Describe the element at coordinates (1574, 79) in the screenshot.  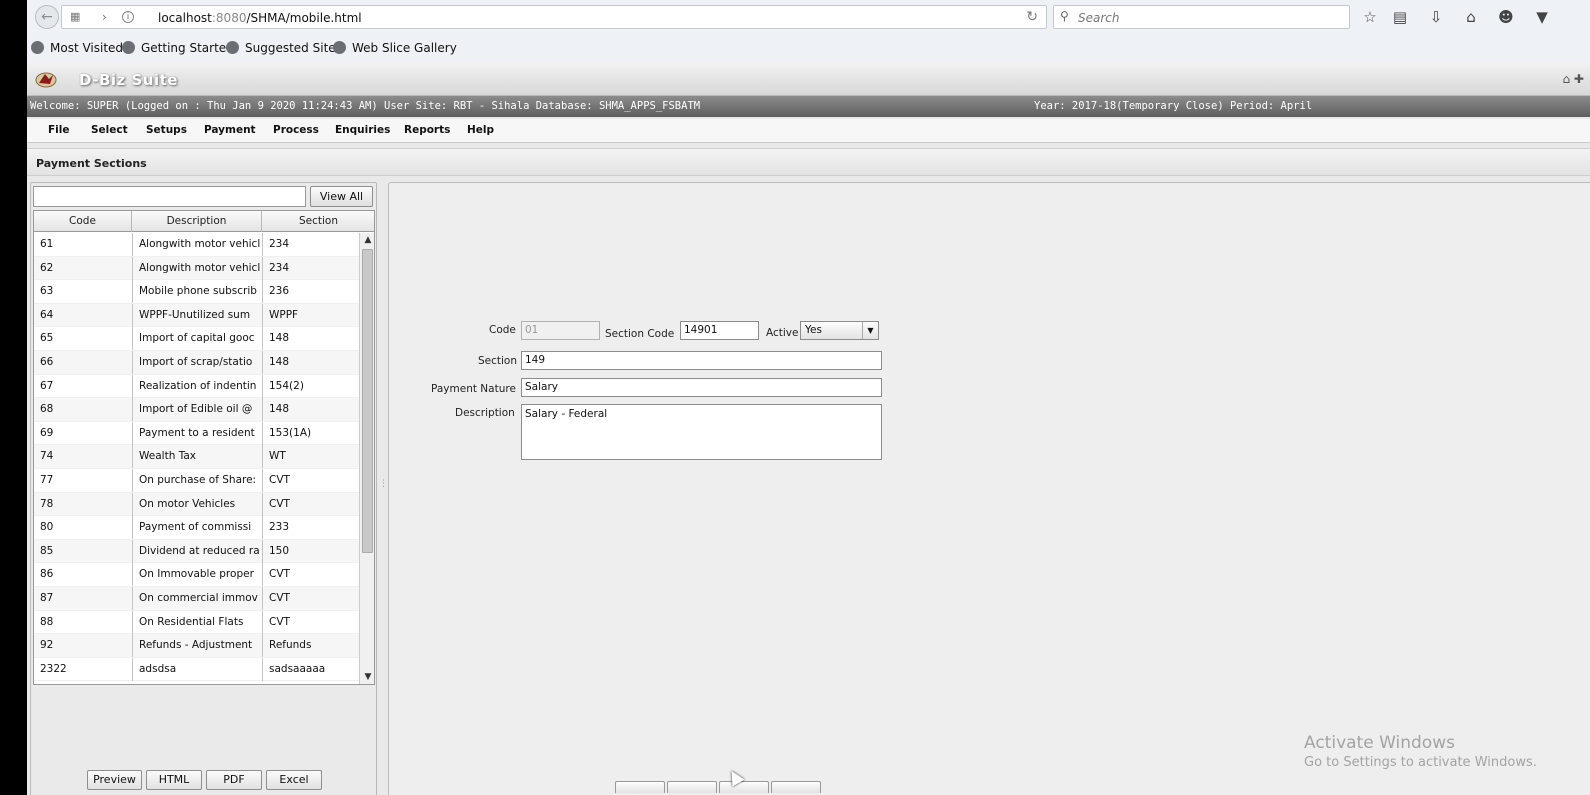
I see `header-home-icon: ⌂ ✚` at that location.